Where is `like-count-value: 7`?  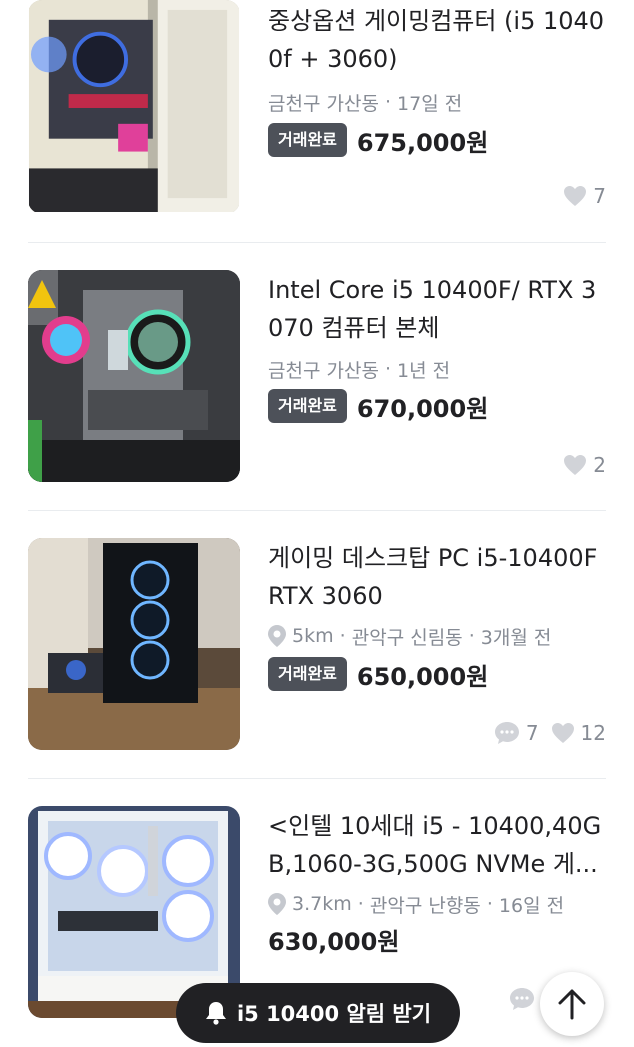
like-count-value: 7 is located at coordinates (599, 196).